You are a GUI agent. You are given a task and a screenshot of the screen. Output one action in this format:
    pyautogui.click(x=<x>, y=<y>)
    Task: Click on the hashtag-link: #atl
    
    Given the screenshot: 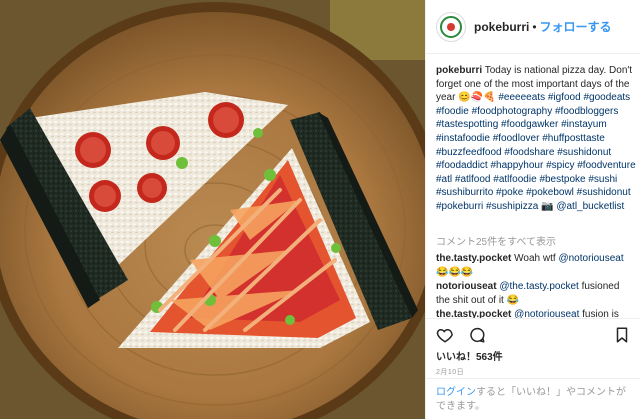 What is the action you would take?
    pyautogui.click(x=444, y=179)
    